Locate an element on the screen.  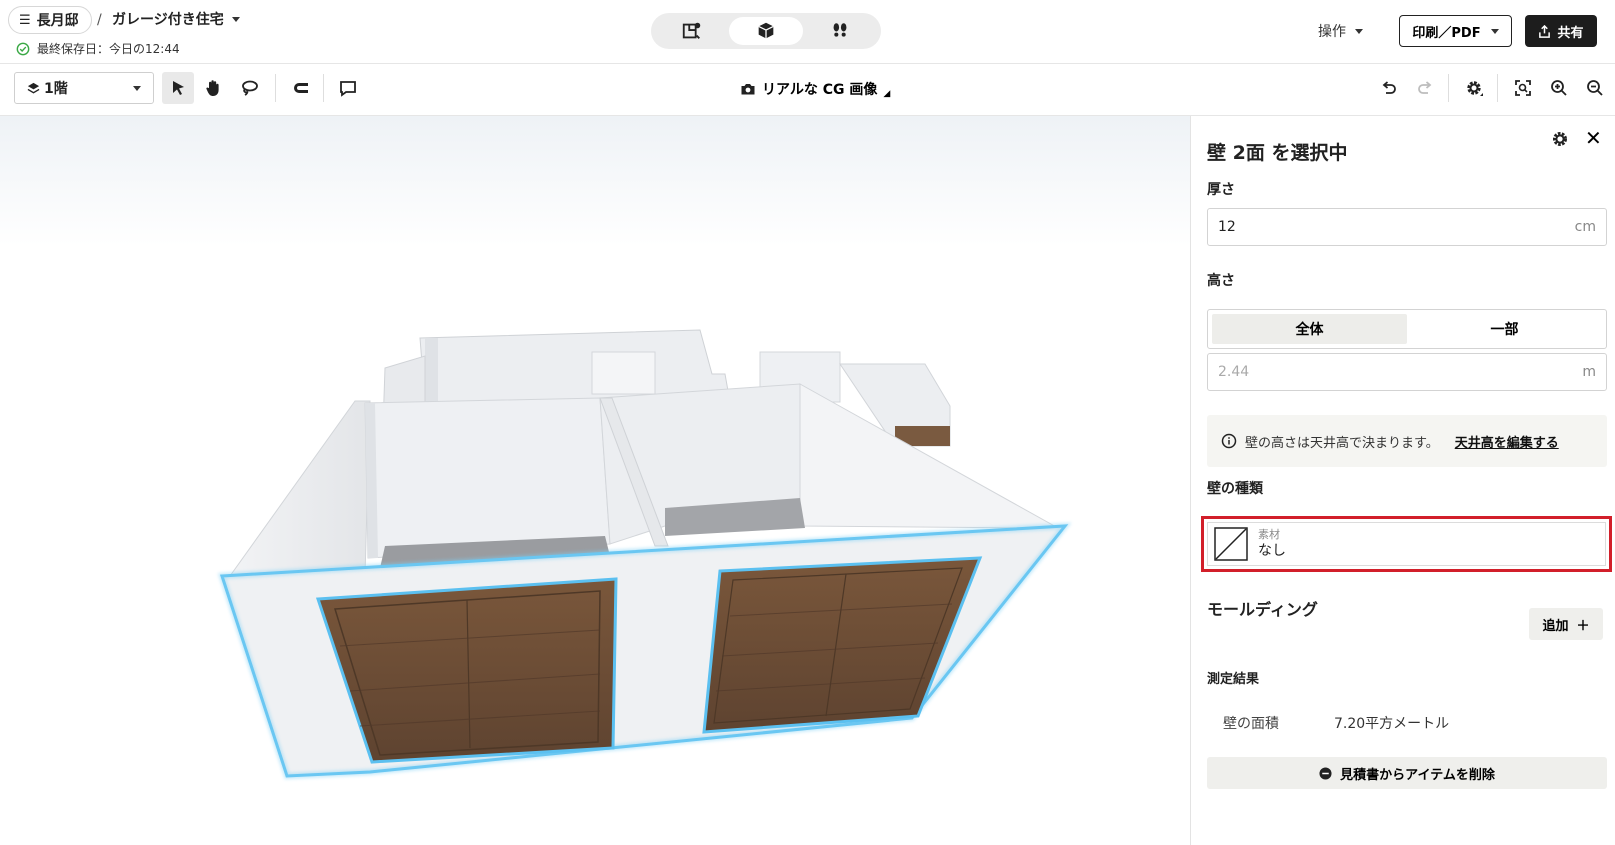
hand-icon is located at coordinates (212, 88).